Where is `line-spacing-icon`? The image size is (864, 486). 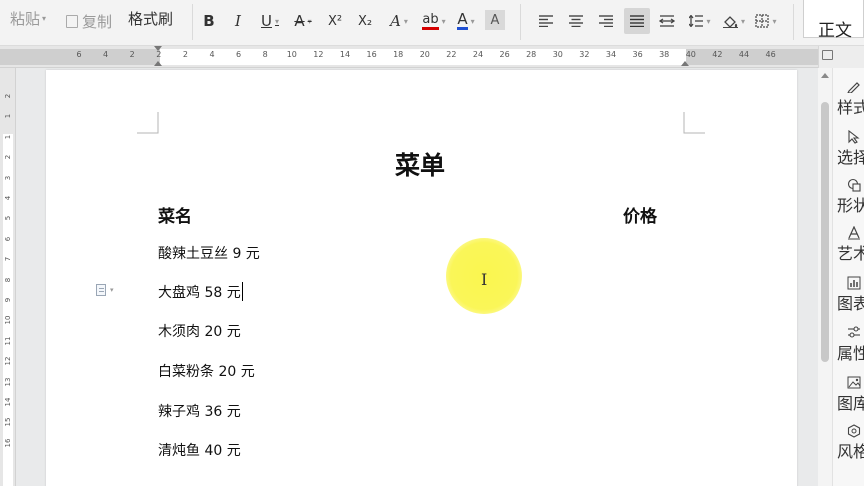 line-spacing-icon is located at coordinates (696, 21).